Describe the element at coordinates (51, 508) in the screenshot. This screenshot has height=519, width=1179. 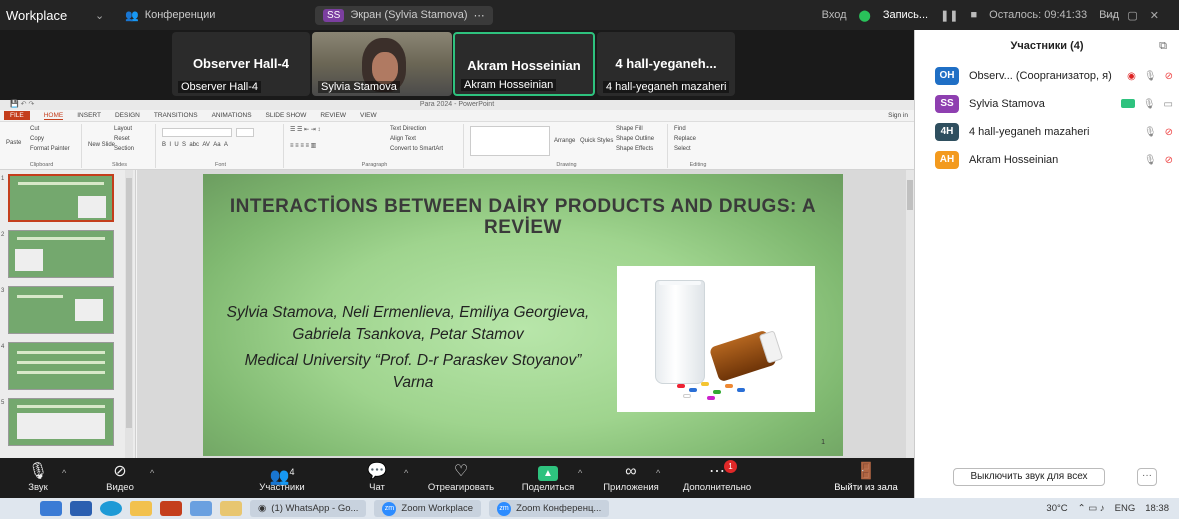
I see `windows-start-icon` at that location.